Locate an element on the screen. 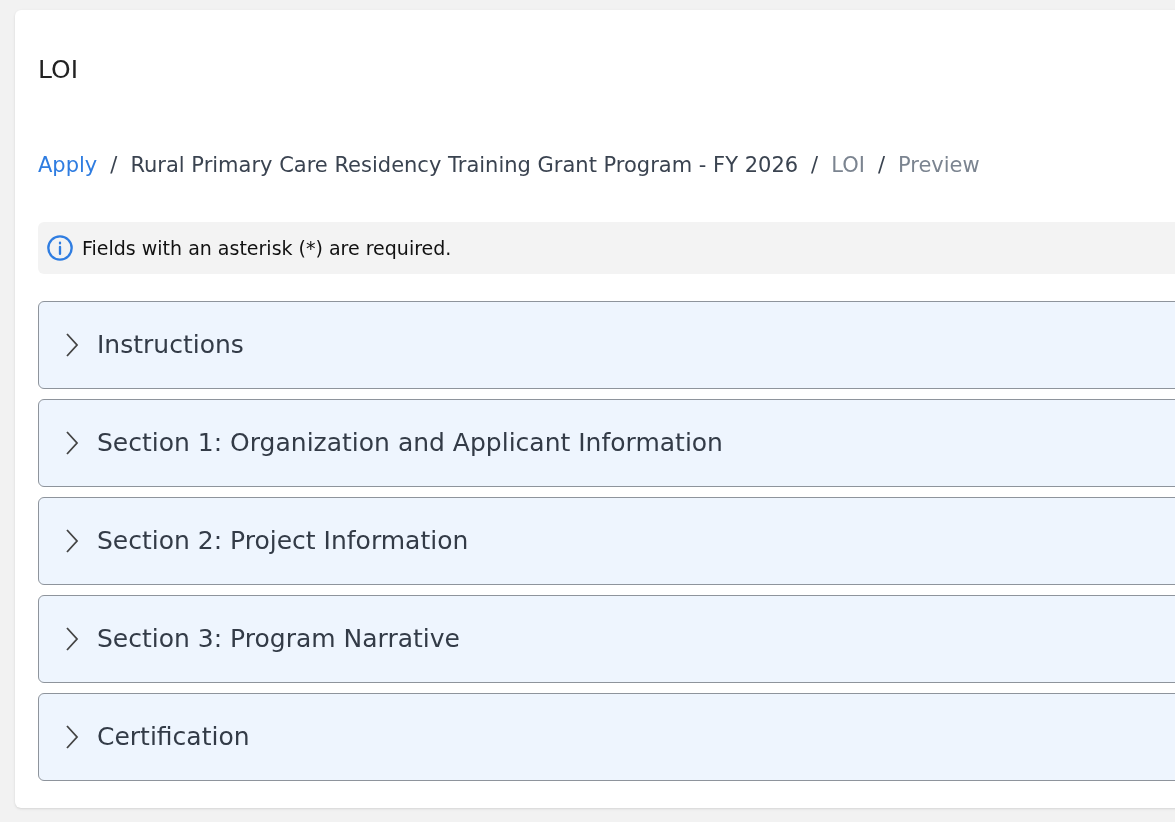 This screenshot has width=1175, height=822. notice-text: Fields with an asterisk (*) are required. is located at coordinates (267, 248).